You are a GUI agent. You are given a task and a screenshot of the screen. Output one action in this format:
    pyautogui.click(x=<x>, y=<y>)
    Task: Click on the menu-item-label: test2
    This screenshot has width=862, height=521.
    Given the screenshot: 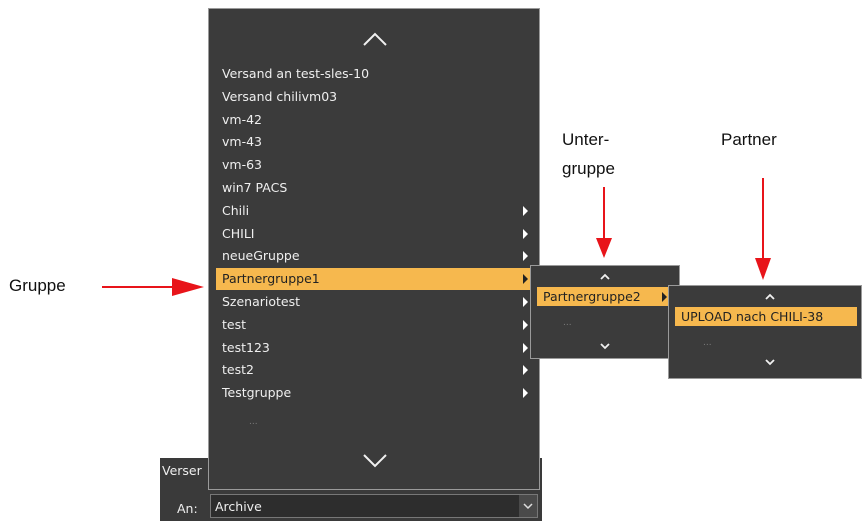 What is the action you would take?
    pyautogui.click(x=238, y=370)
    